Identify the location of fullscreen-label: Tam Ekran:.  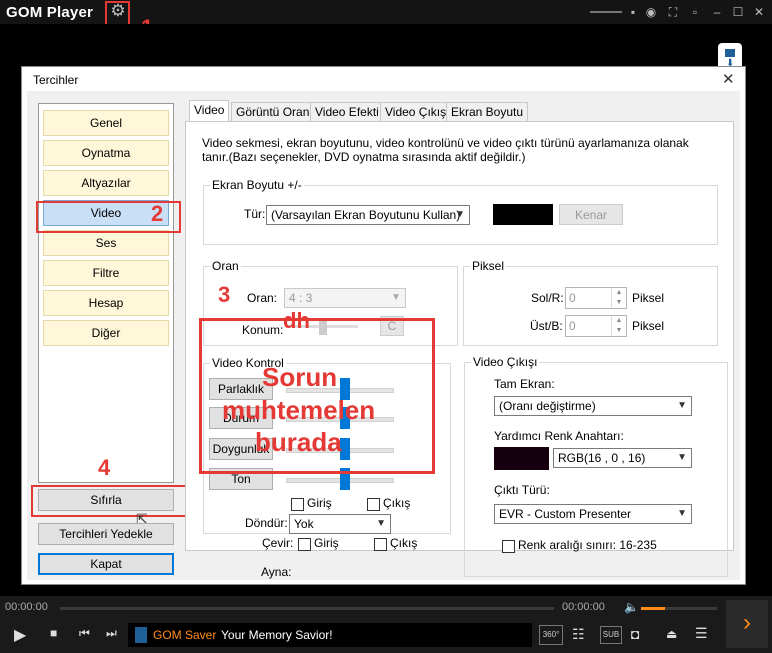
(524, 384).